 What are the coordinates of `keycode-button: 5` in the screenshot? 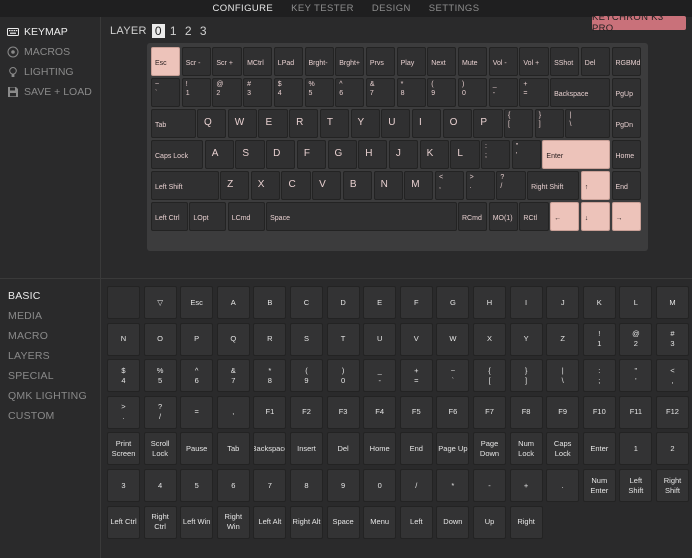 It's located at (197, 485).